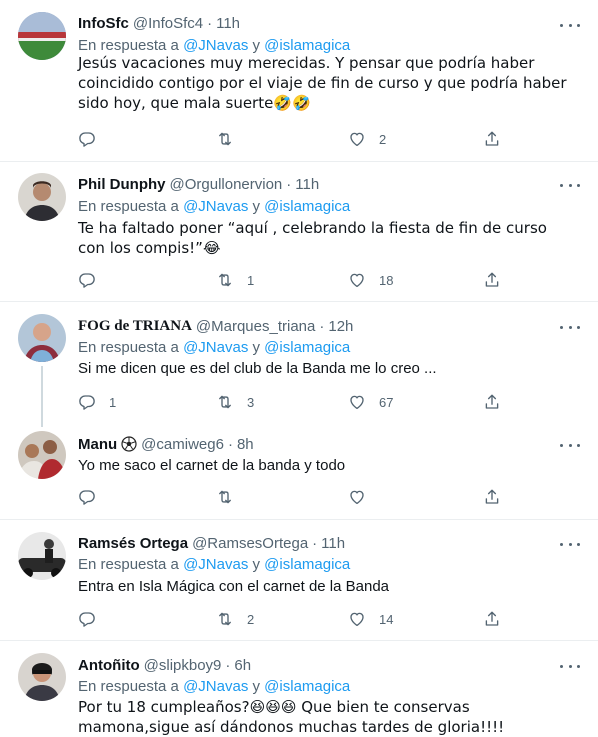 The width and height of the screenshot is (598, 737). Describe the element at coordinates (182, 444) in the screenshot. I see `user-handle: @camiweg6` at that location.